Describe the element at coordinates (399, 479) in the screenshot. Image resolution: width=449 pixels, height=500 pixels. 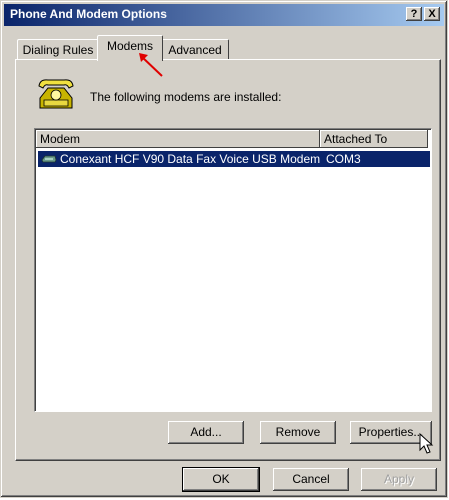
I see `apply-button: Apply` at that location.